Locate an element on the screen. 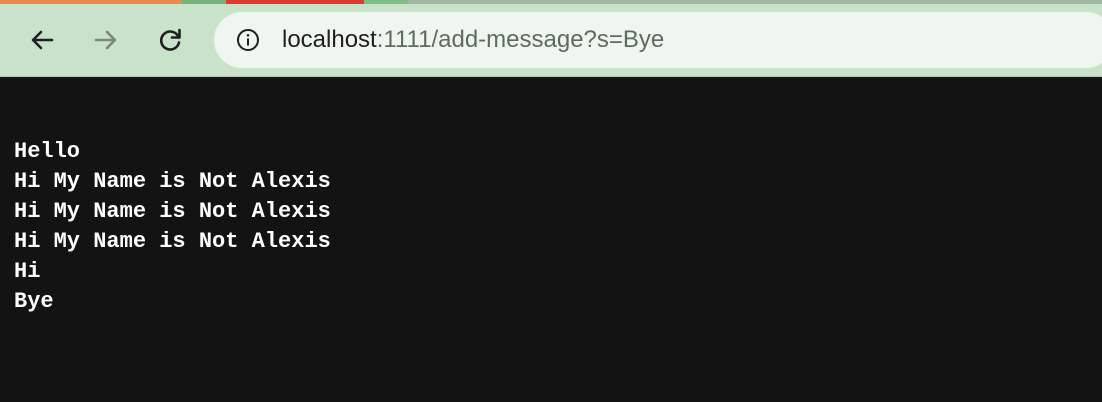 The width and height of the screenshot is (1102, 402). arrow-left-icon is located at coordinates (42, 40).